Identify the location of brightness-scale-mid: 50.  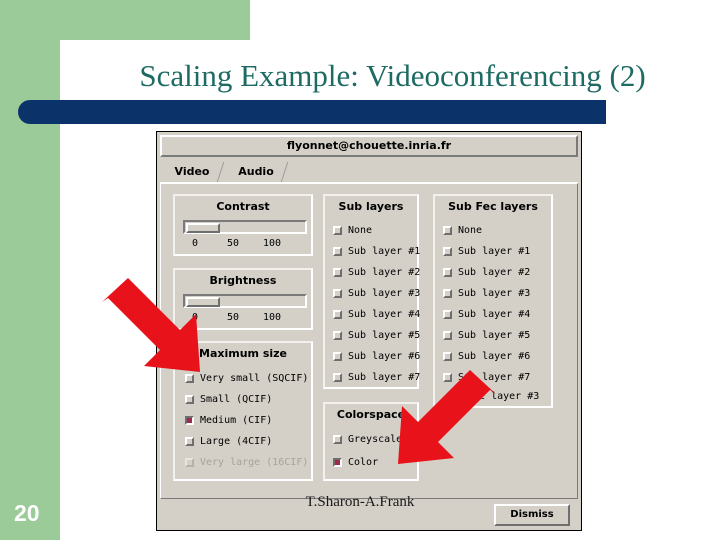
(233, 317).